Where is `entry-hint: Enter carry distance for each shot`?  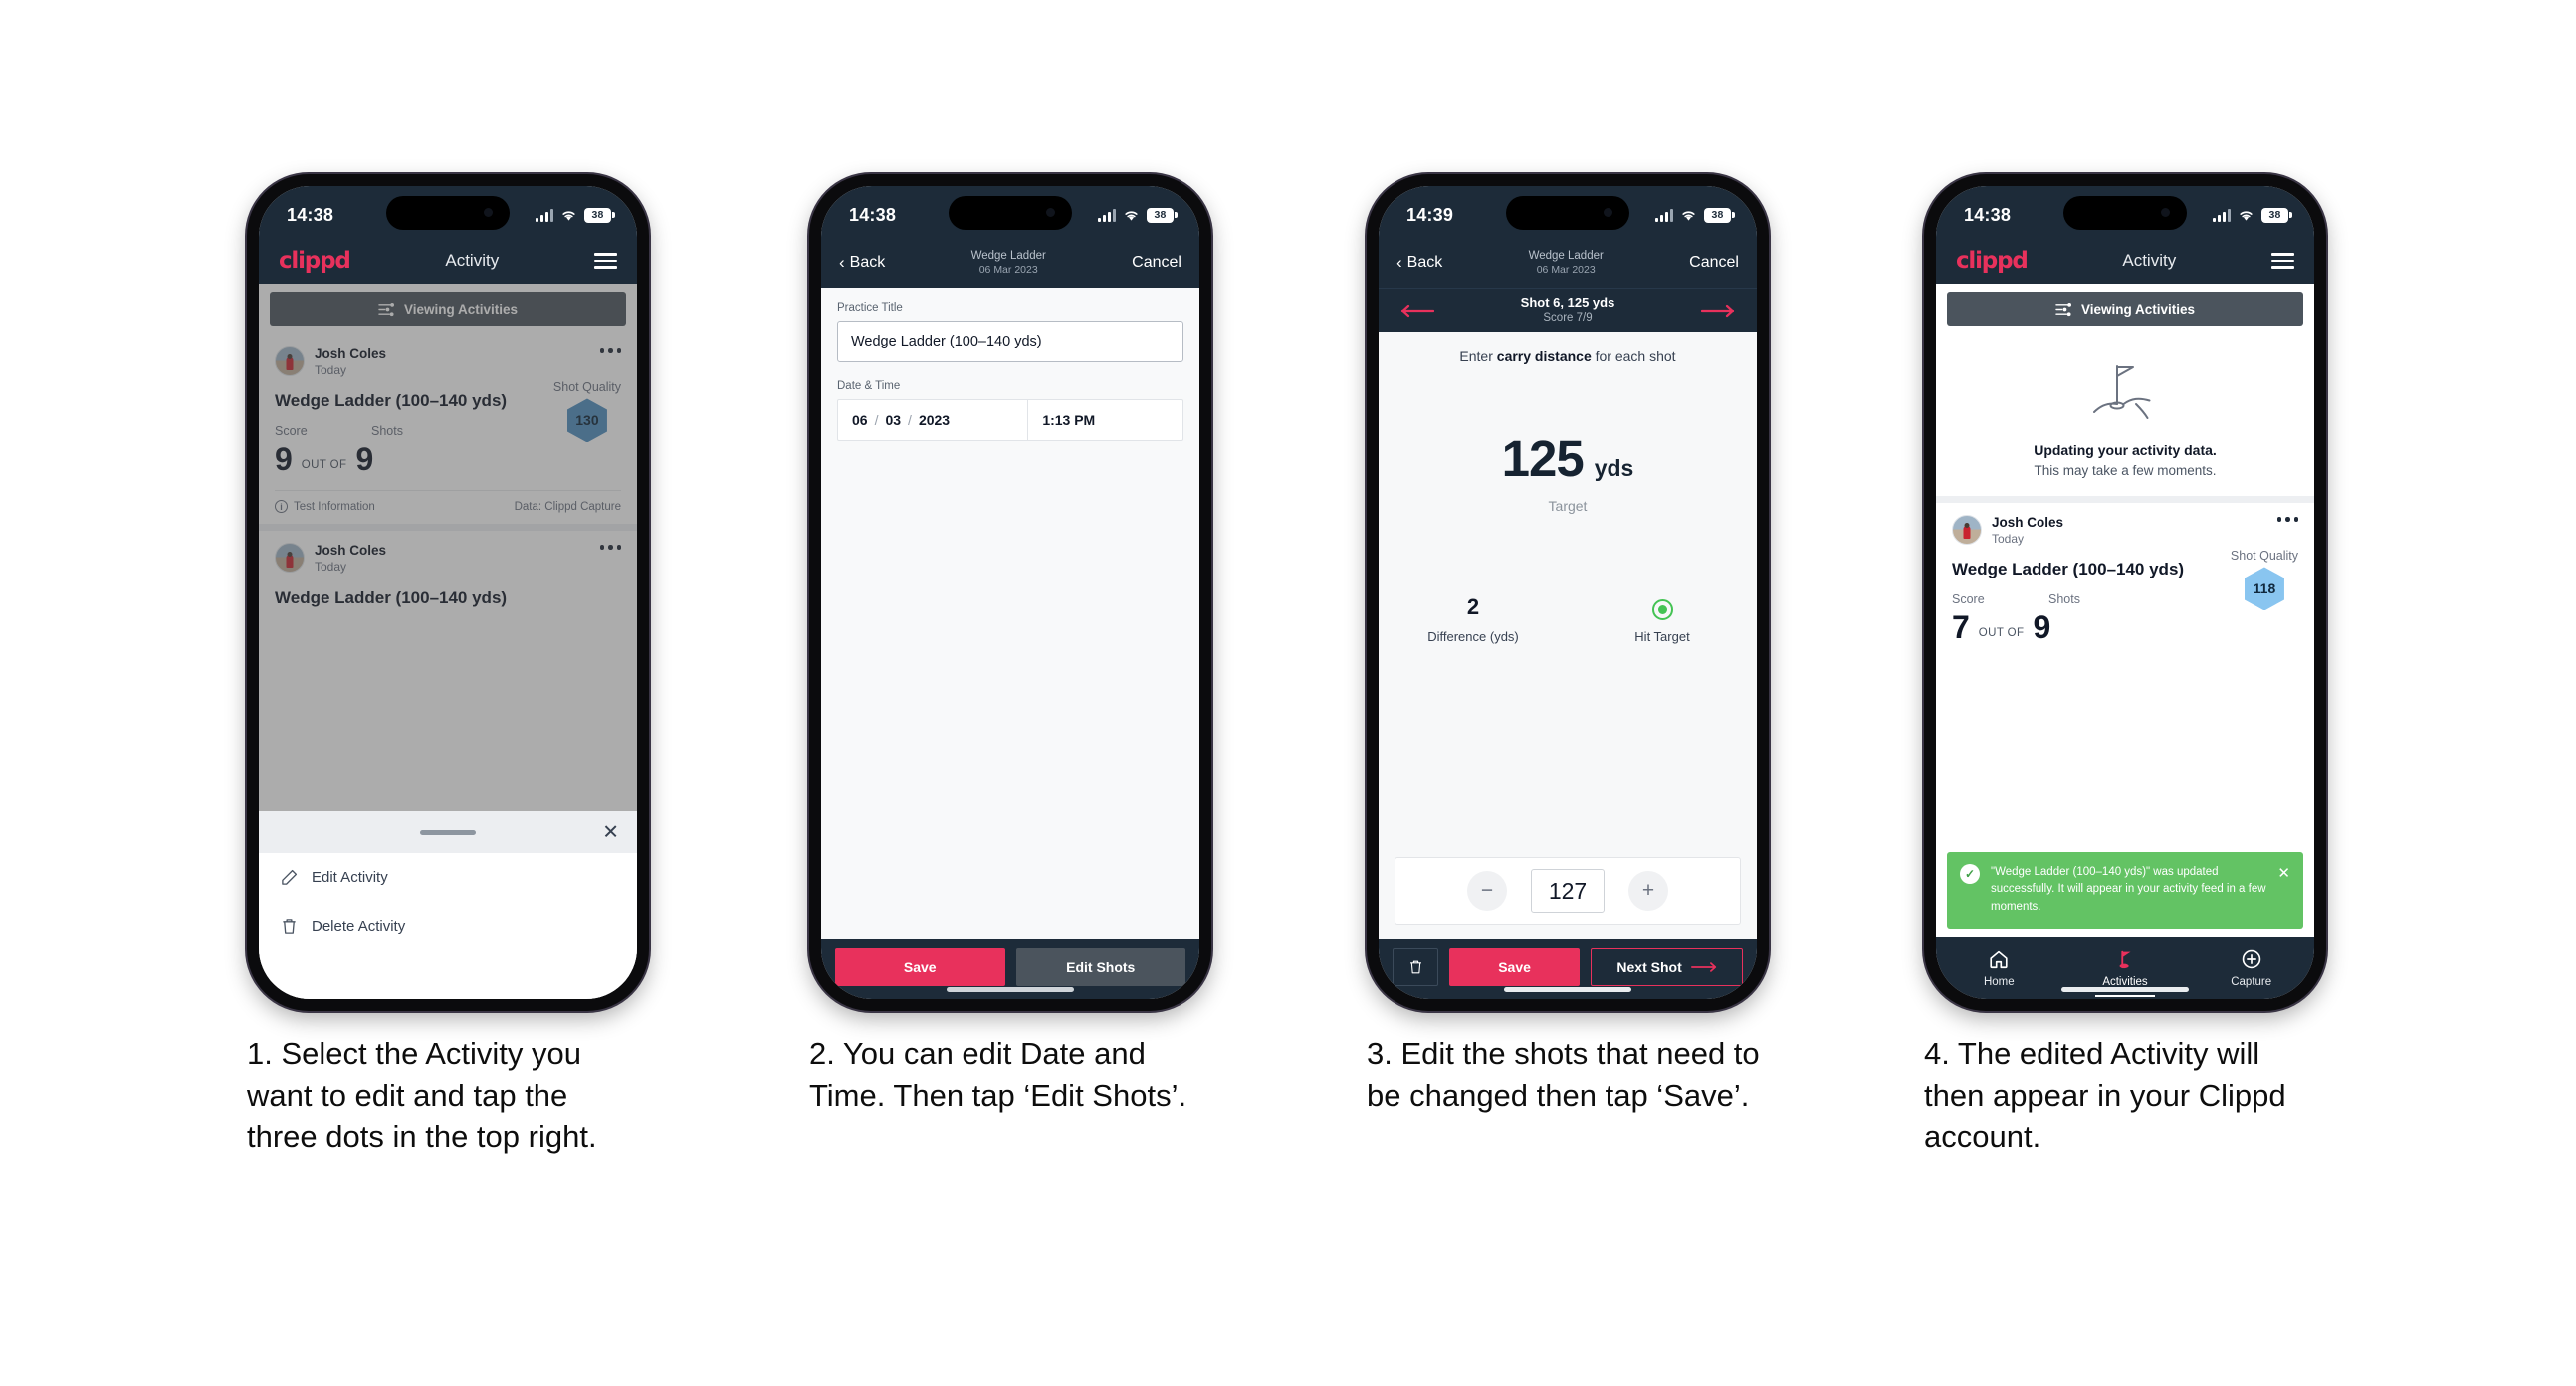
entry-hint: Enter carry distance for each shot is located at coordinates (1568, 348).